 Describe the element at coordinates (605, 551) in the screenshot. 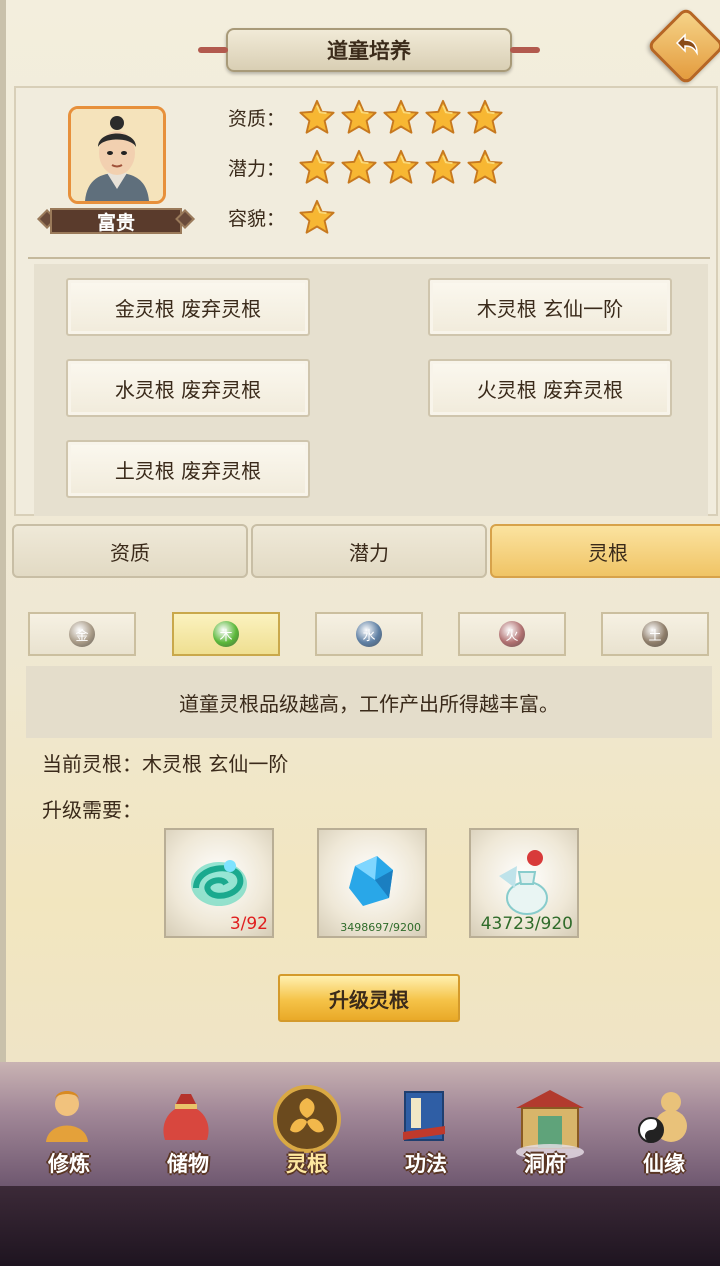

I see `tab-spirit-root: 灵根` at that location.